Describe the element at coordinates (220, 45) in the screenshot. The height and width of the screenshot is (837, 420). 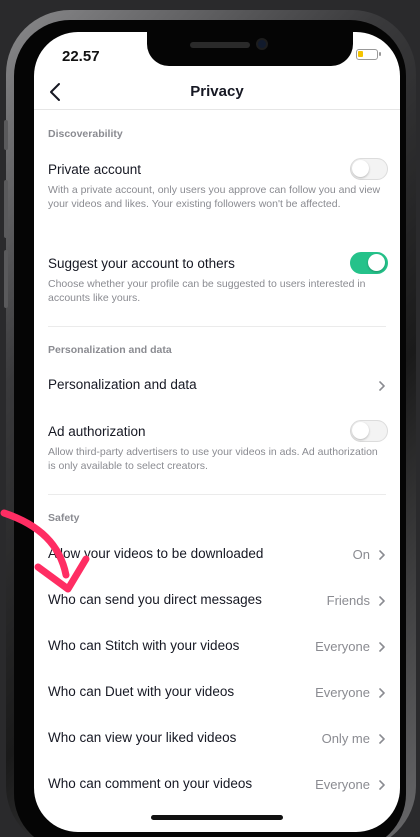
I see `speaker-grille` at that location.